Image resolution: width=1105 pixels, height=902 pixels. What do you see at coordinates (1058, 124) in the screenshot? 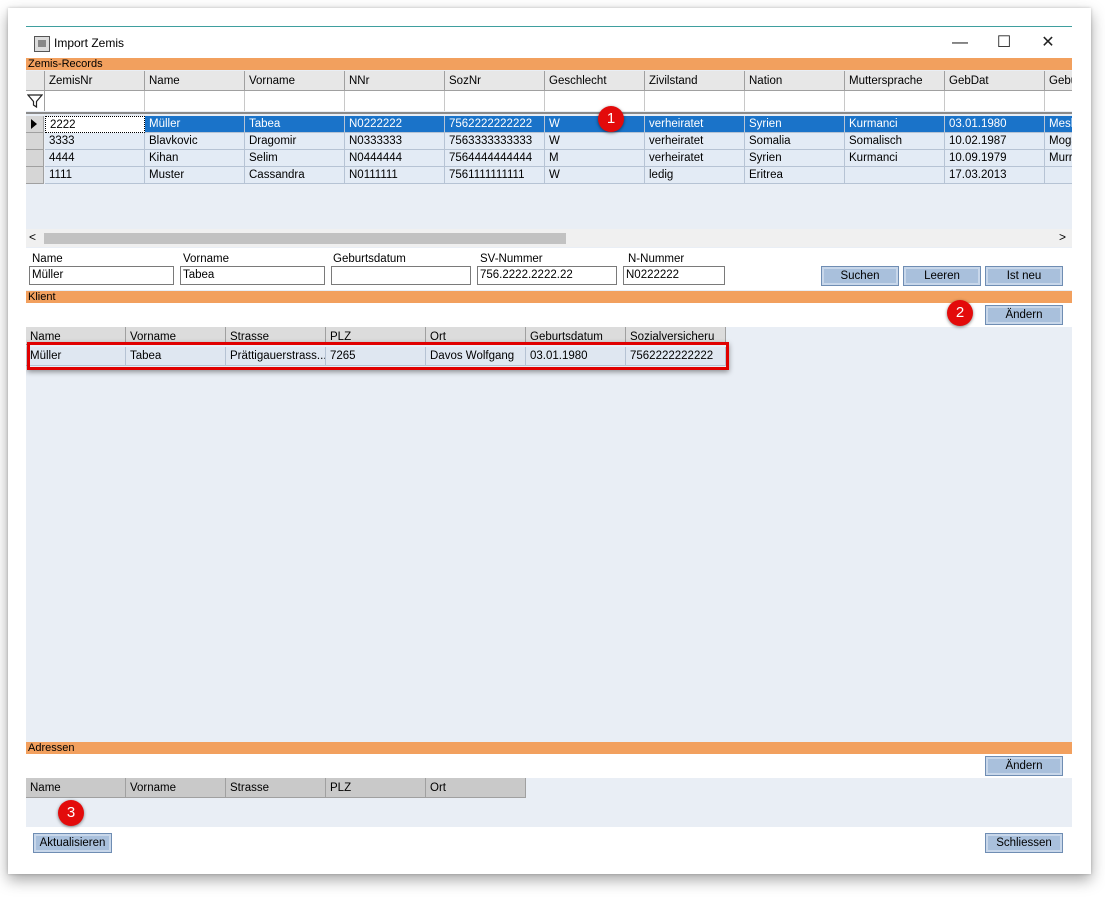
I see `table-cell: Mesk` at bounding box center [1058, 124].